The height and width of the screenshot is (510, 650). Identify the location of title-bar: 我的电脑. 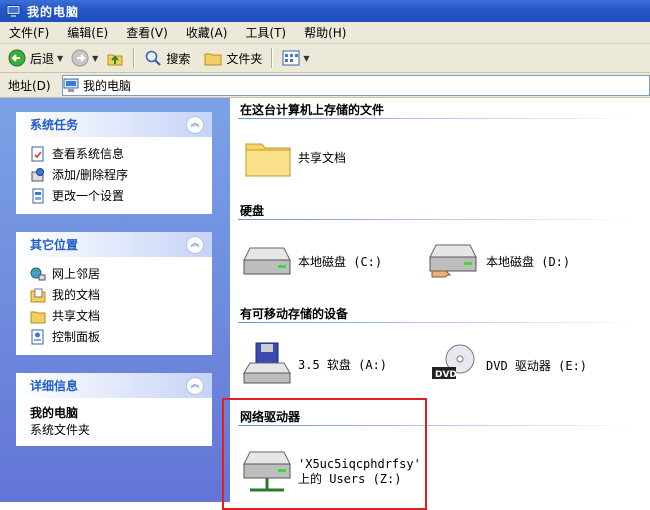
(325, 11).